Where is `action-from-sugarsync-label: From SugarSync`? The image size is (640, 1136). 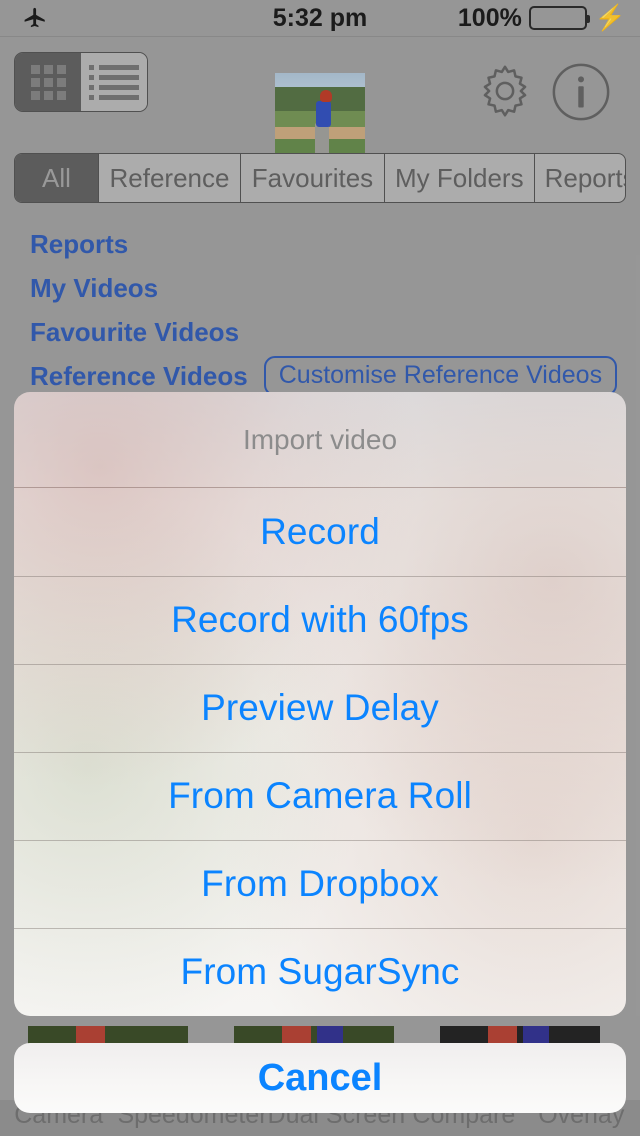
action-from-sugarsync-label: From SugarSync is located at coordinates (320, 971).